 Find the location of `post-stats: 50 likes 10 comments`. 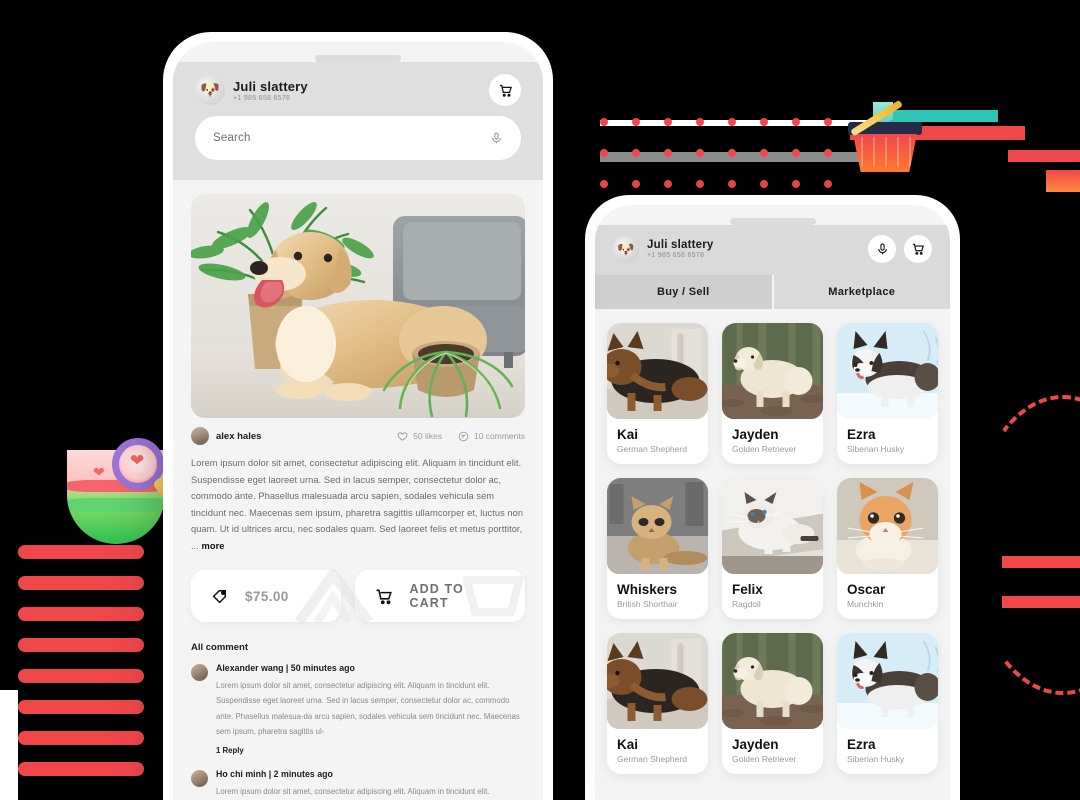

post-stats: 50 likes 10 comments is located at coordinates (461, 436).